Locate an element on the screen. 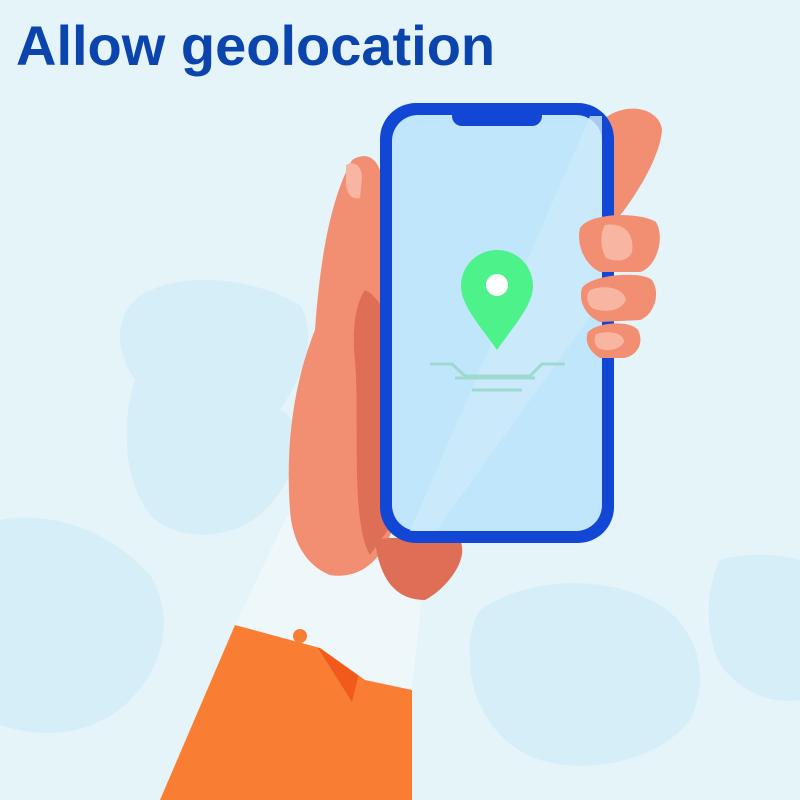 This screenshot has height=800, width=800. cuff-button is located at coordinates (300, 636).